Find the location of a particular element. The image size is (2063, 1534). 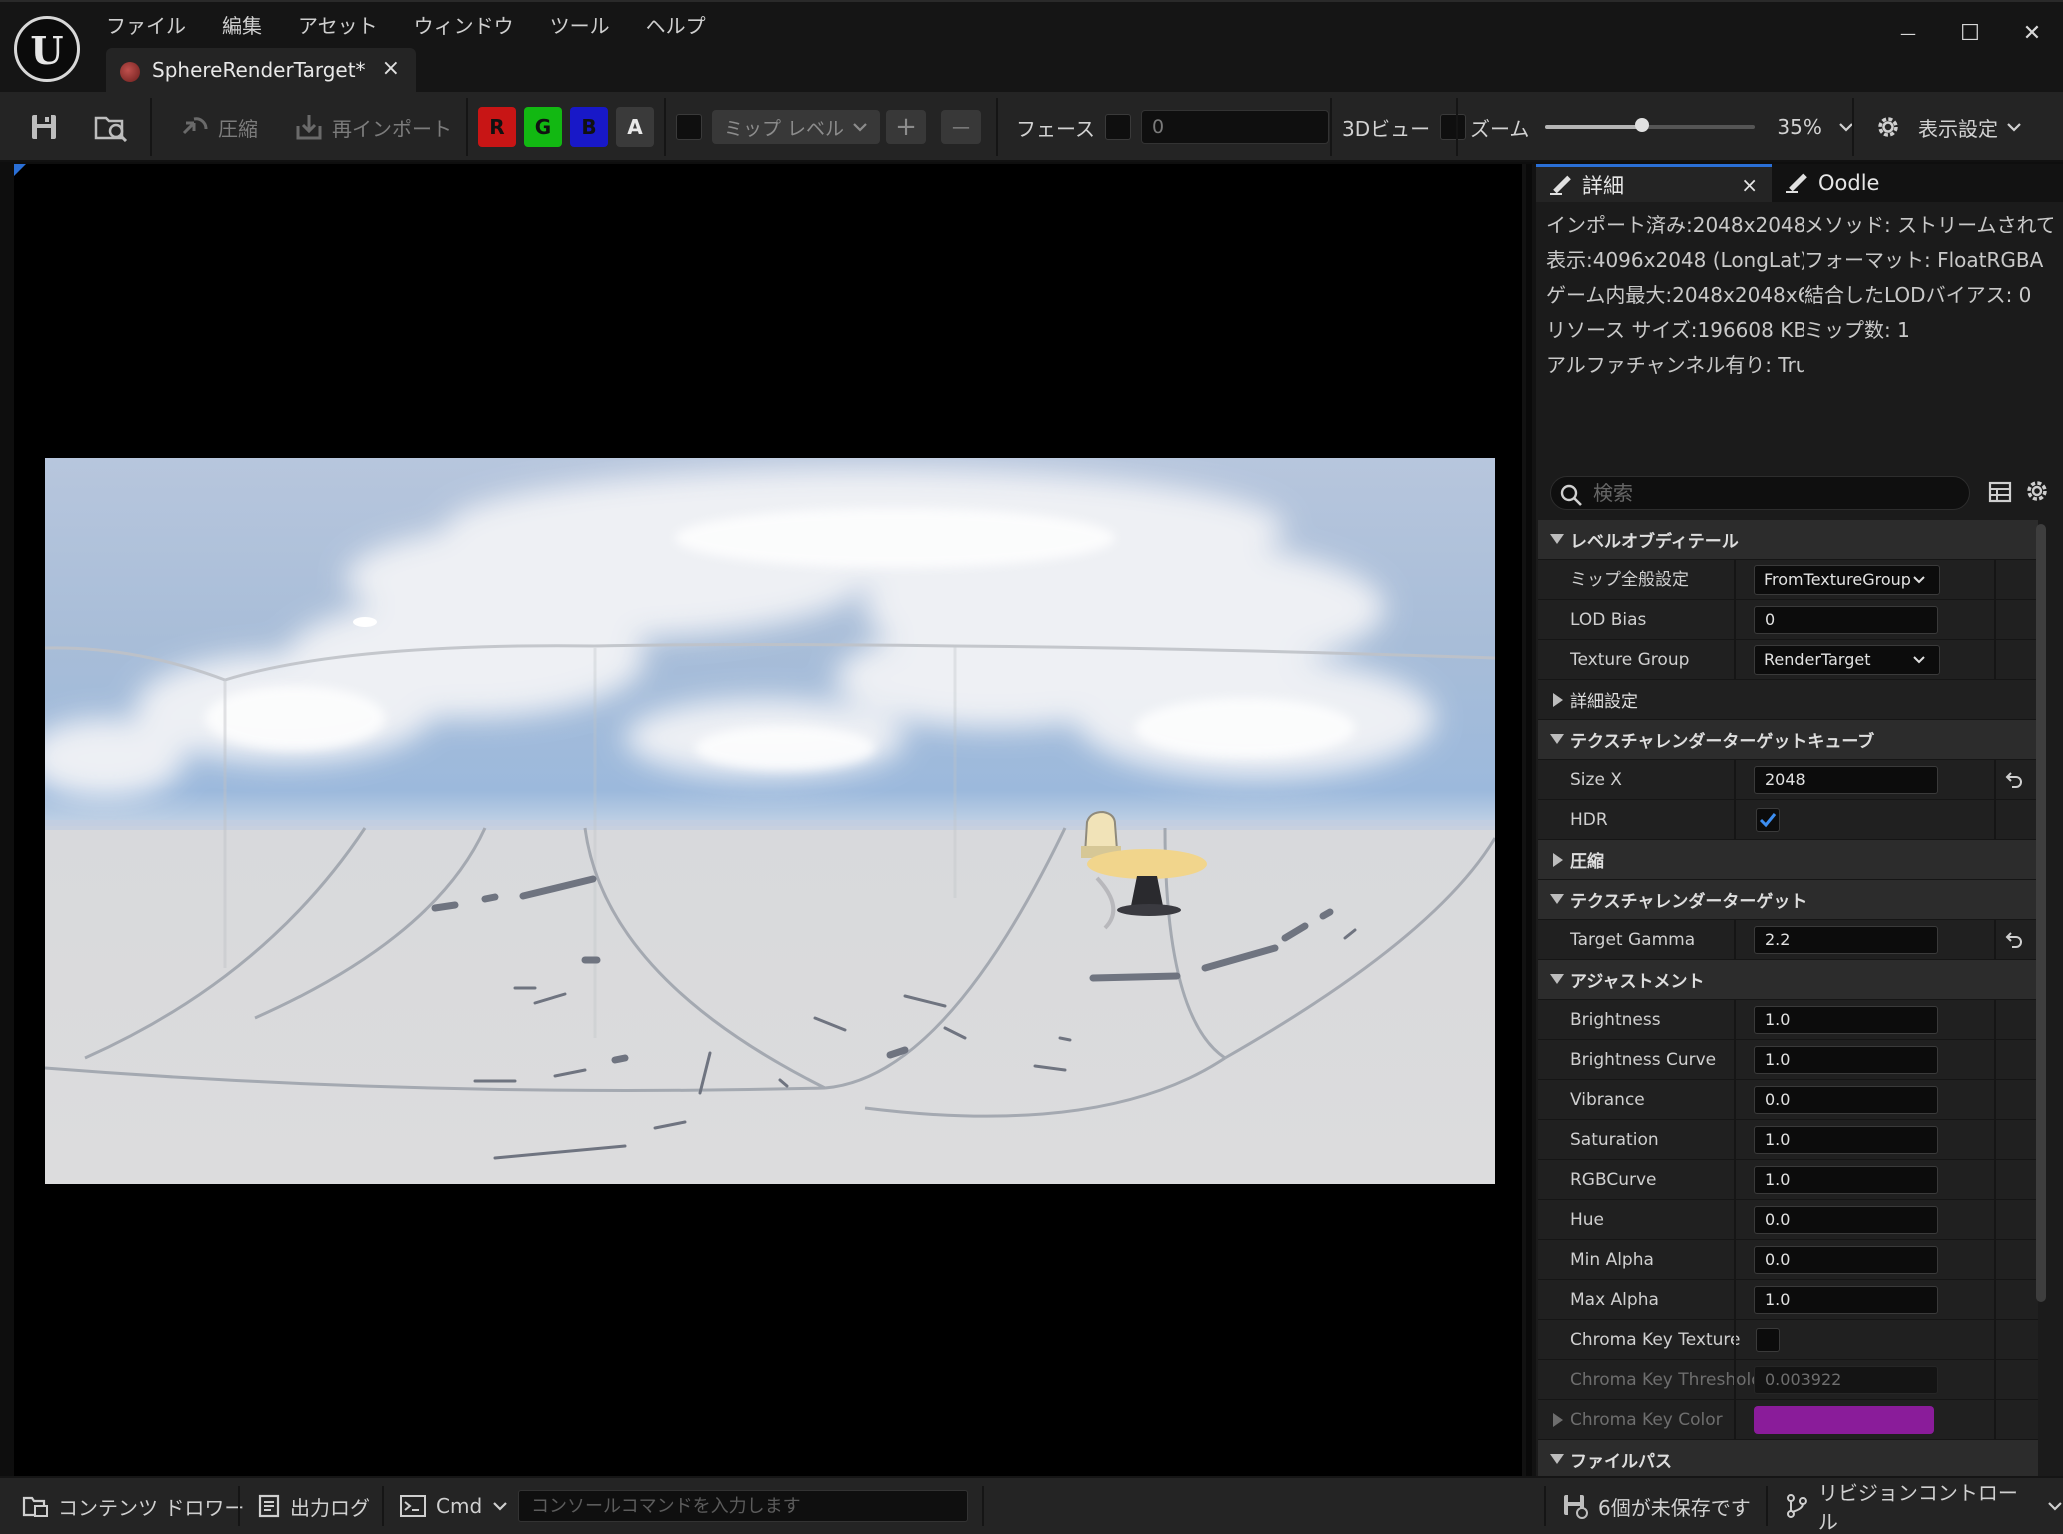

menu-edit: 編集 is located at coordinates (242, 27).